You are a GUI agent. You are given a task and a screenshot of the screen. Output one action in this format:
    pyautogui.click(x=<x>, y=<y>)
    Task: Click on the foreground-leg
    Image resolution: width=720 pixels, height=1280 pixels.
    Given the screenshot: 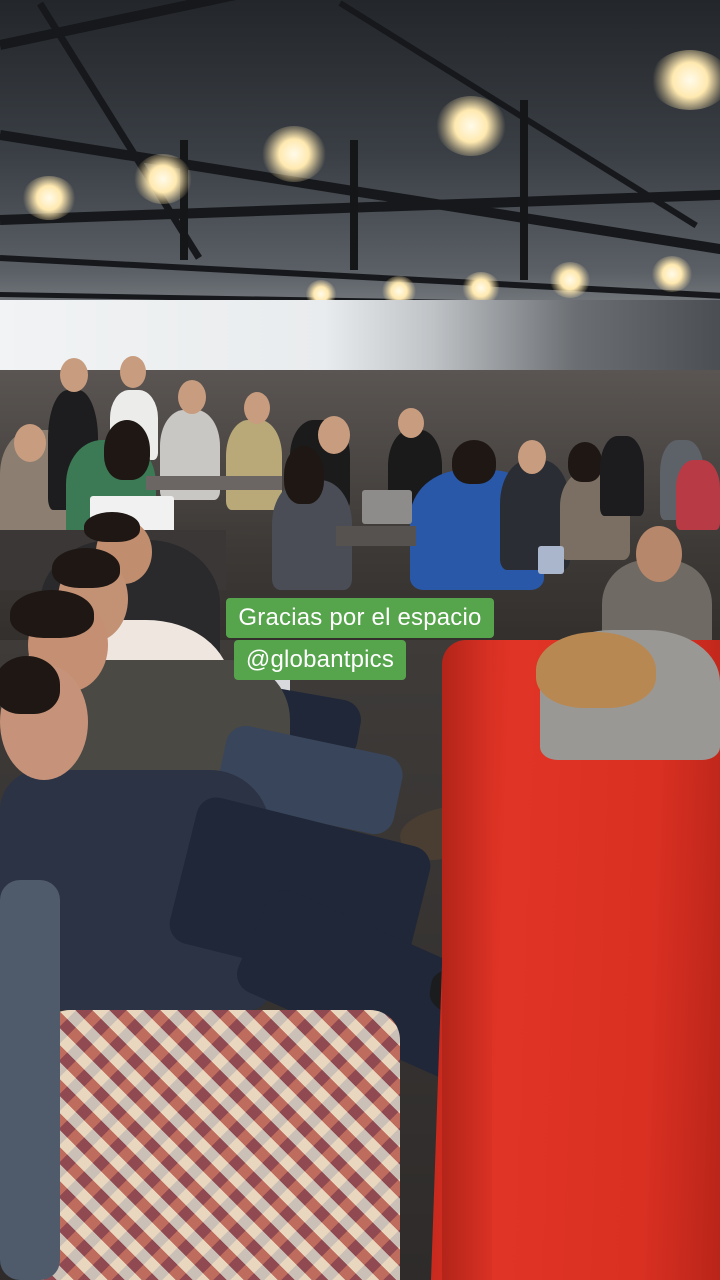 What is the action you would take?
    pyautogui.click(x=30, y=1080)
    